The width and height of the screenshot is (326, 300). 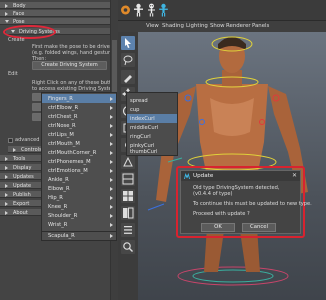 What do you see at coordinates (19, 22) in the screenshot?
I see `section-label: Pose` at bounding box center [19, 22].